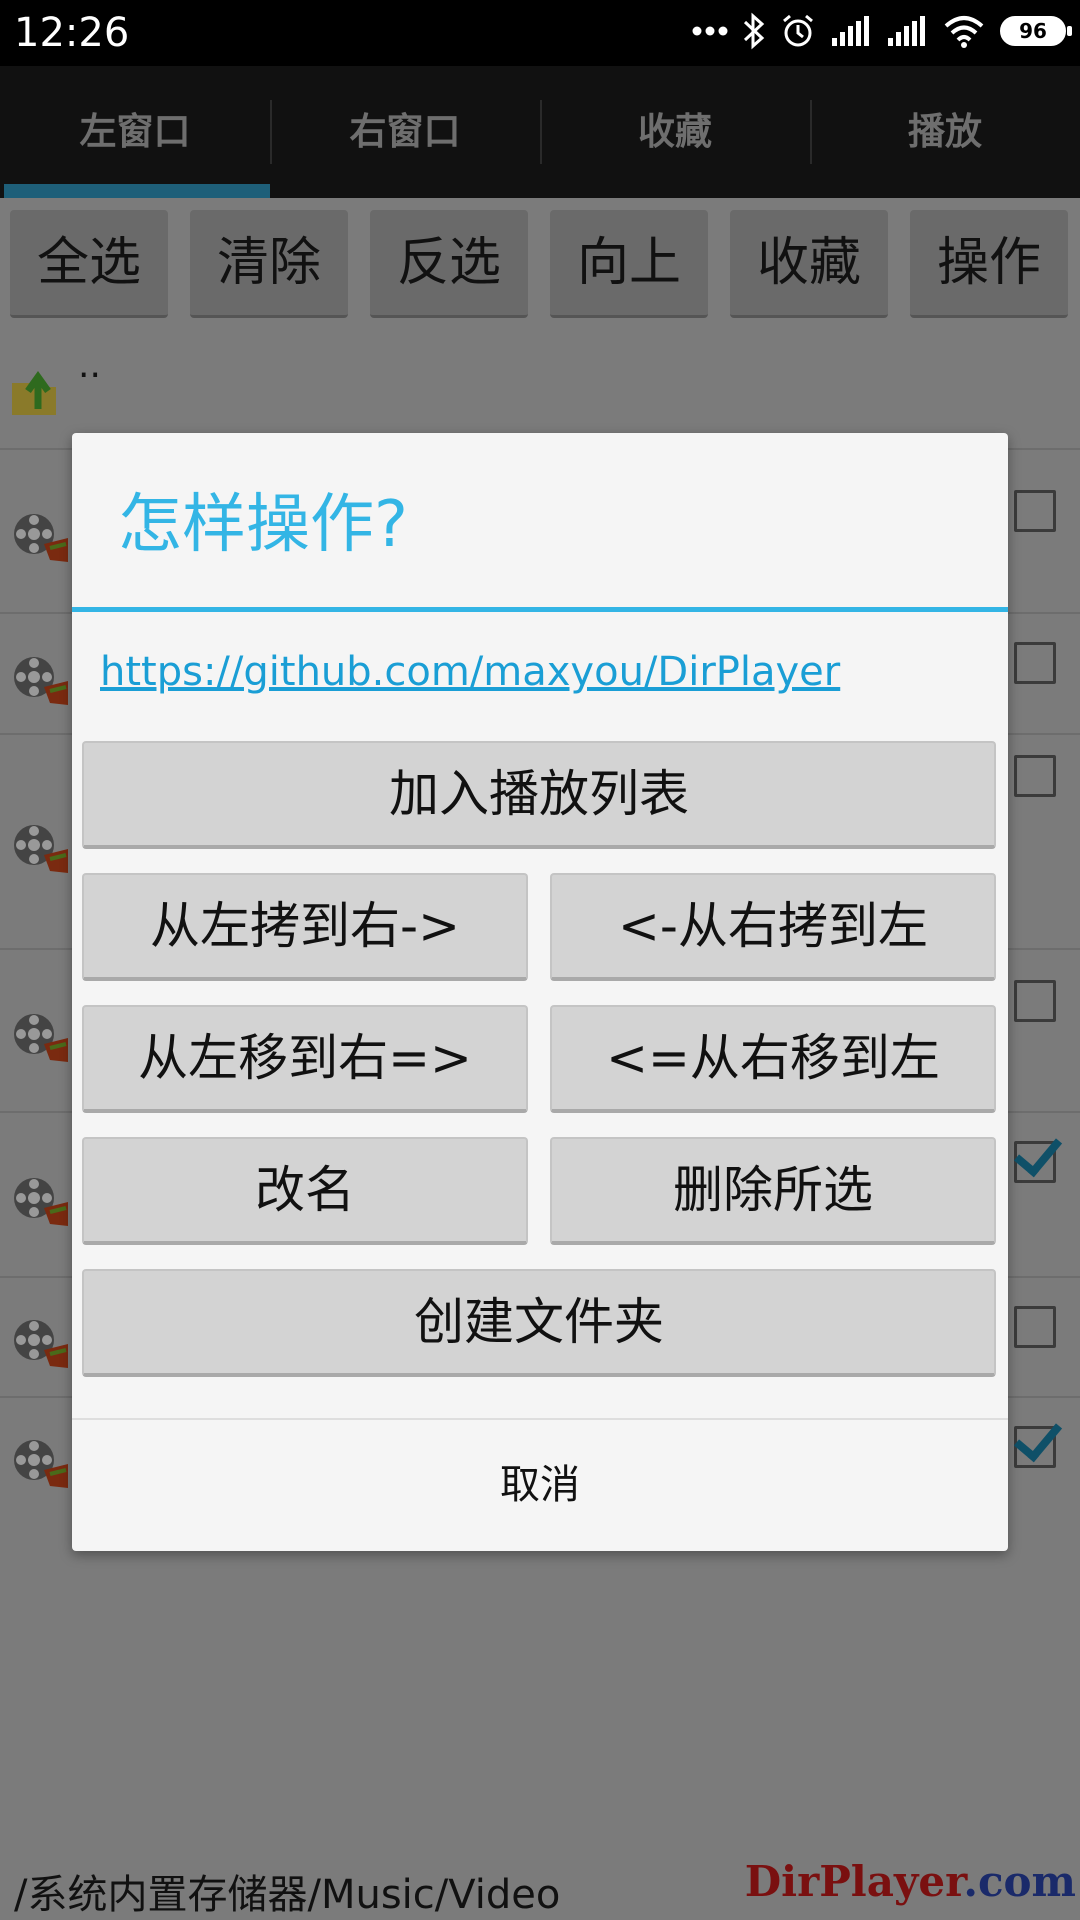 The width and height of the screenshot is (1080, 1920). Describe the element at coordinates (1019, 1881) in the screenshot. I see `watermark-suffix: .com` at that location.